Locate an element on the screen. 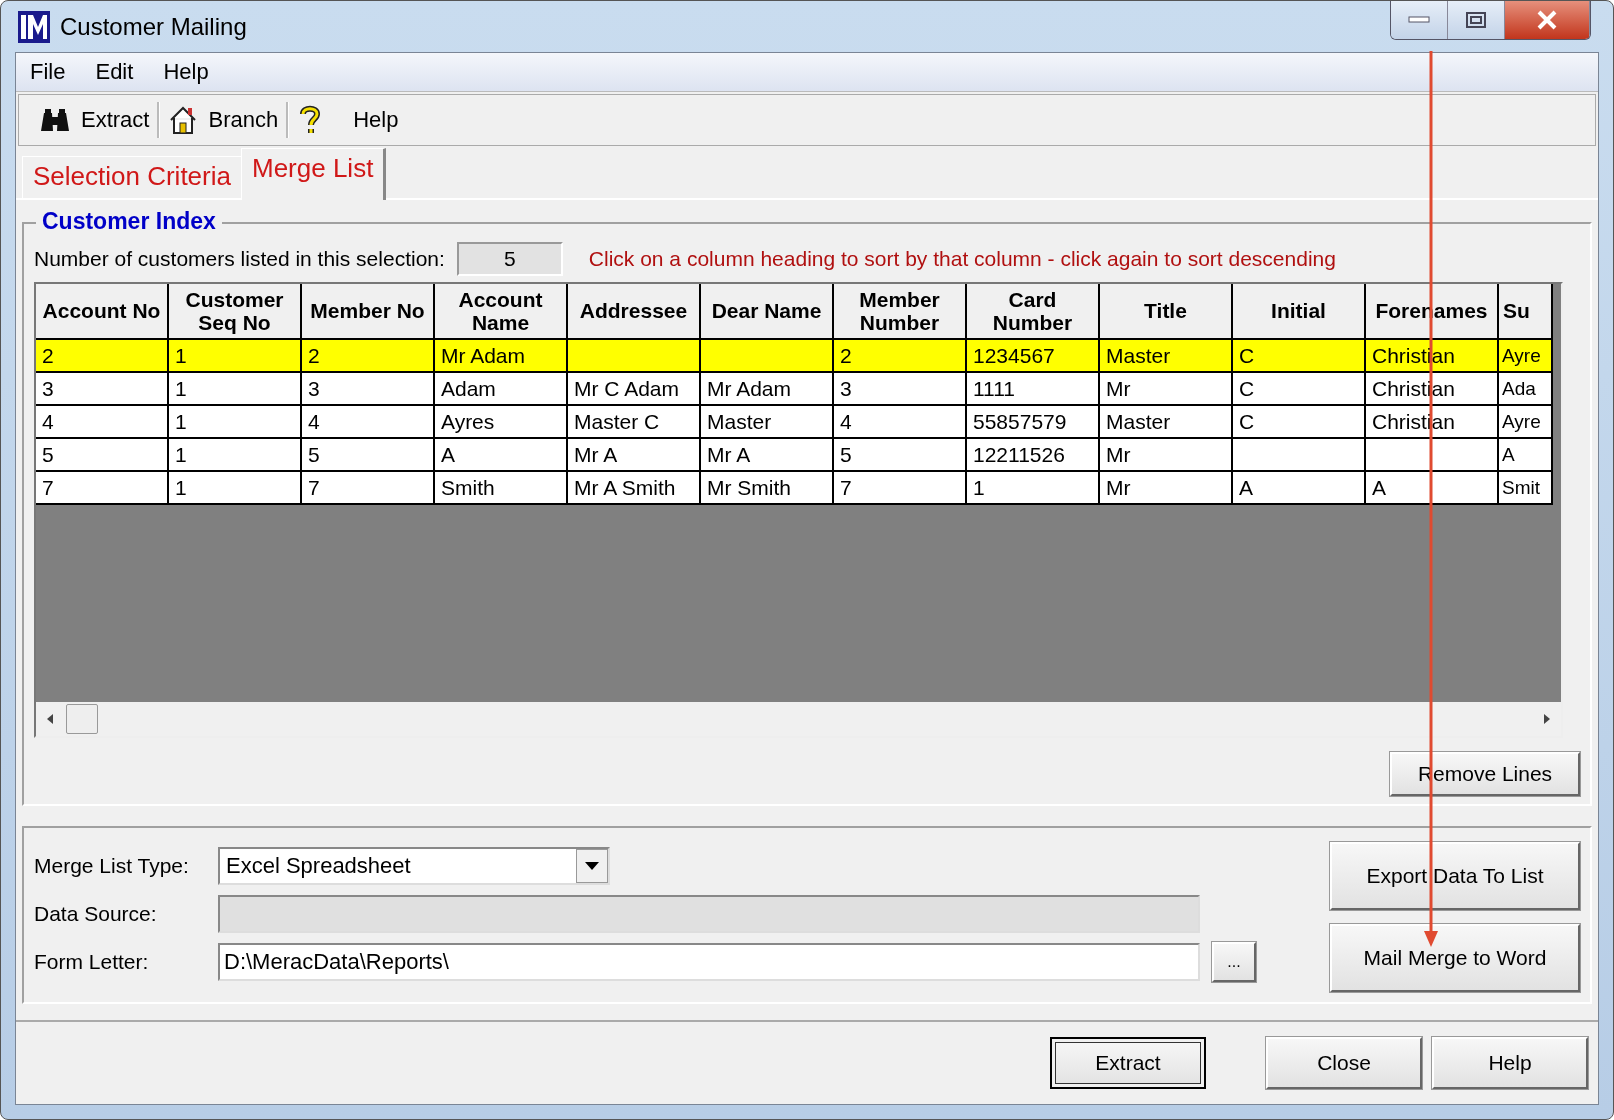 The height and width of the screenshot is (1120, 1614). window-title: Customer Mailing is located at coordinates (153, 26).